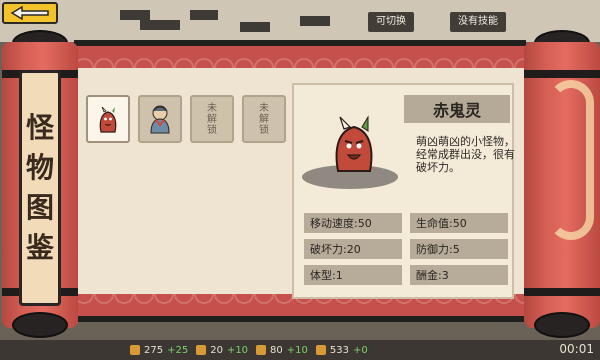 This screenshot has width=600, height=360. I want to click on stat-hp: 生命值:50, so click(459, 223).